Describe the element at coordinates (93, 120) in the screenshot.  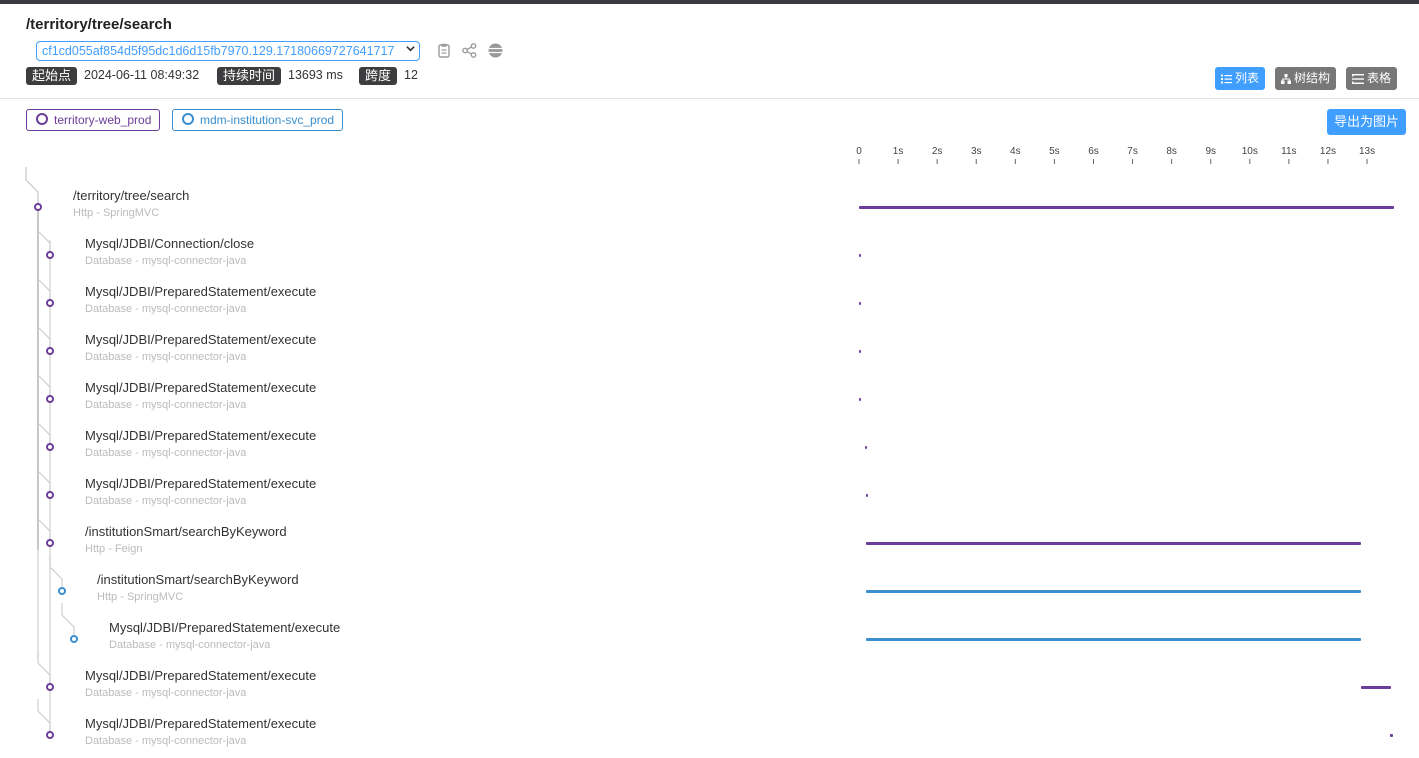
I see `service-filter-territory-web: territory-web_prod` at that location.